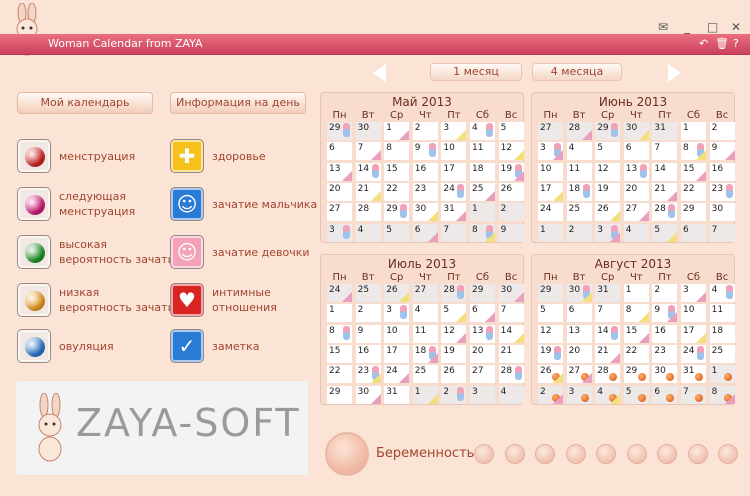 The width and height of the screenshot is (750, 496). Describe the element at coordinates (454, 374) in the screenshot. I see `day-cell: 26` at that location.